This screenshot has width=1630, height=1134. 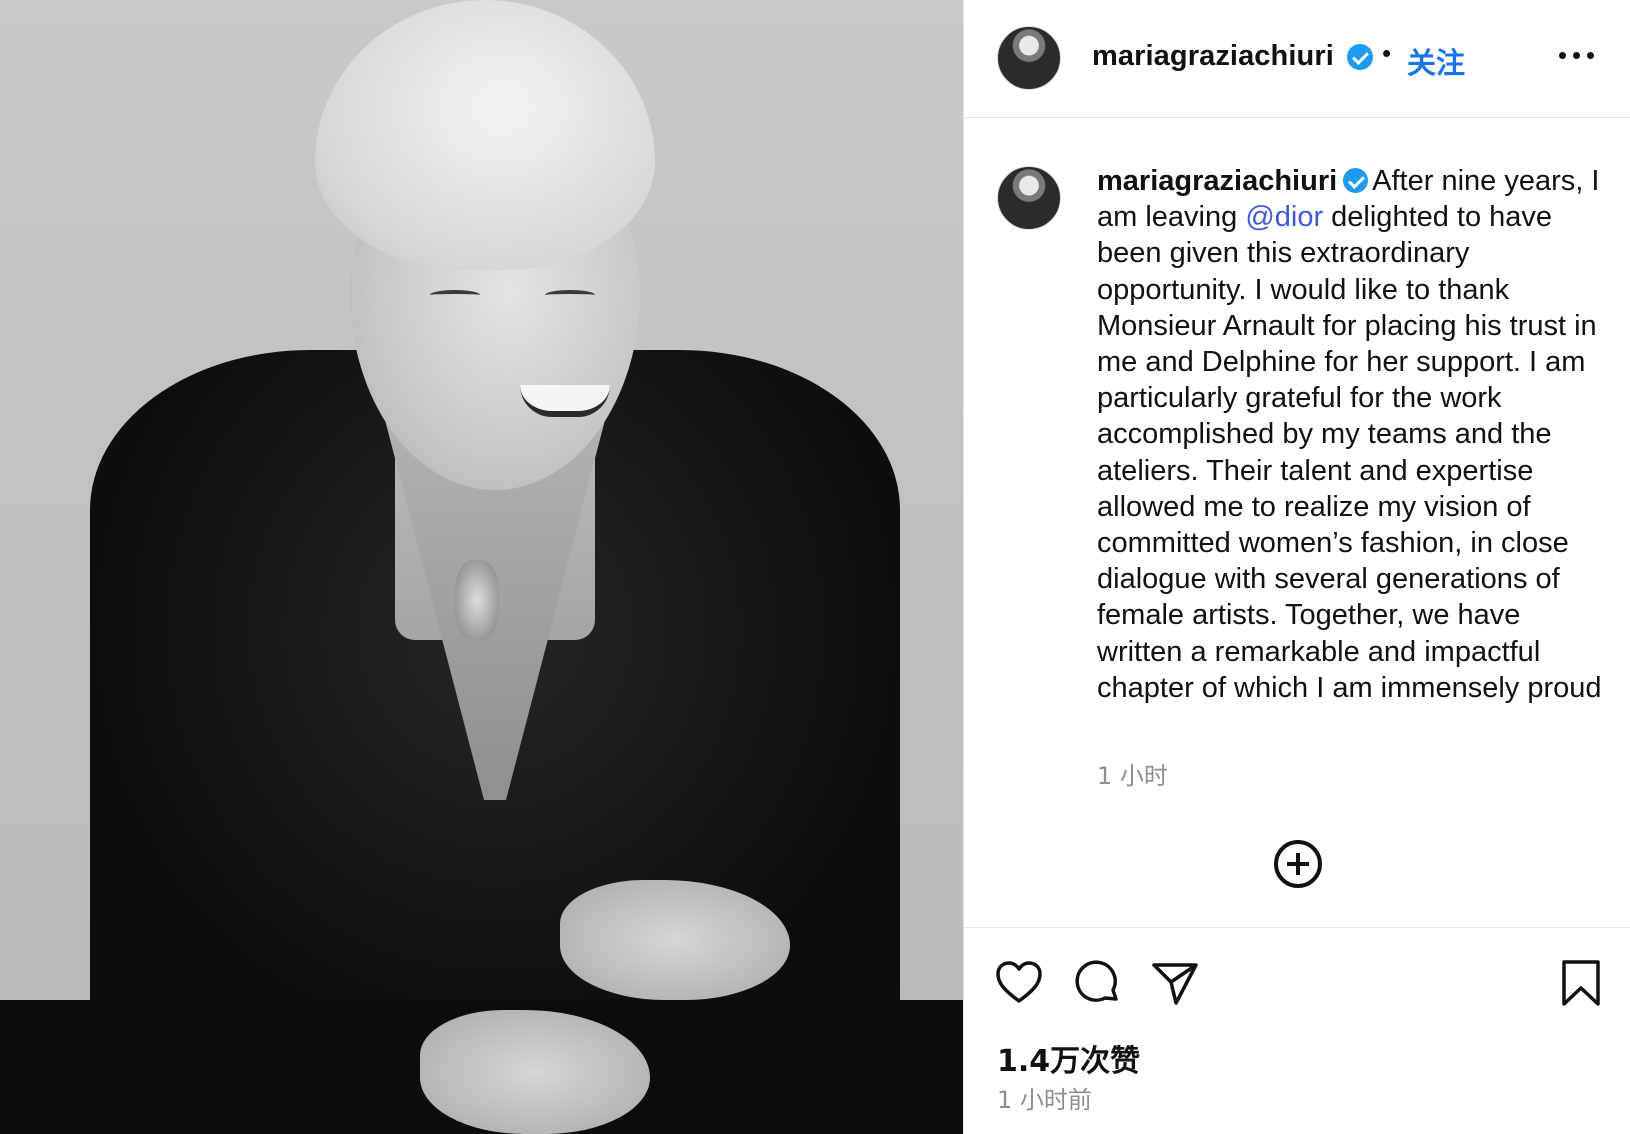 I want to click on photo-eye-right, so click(x=570, y=295).